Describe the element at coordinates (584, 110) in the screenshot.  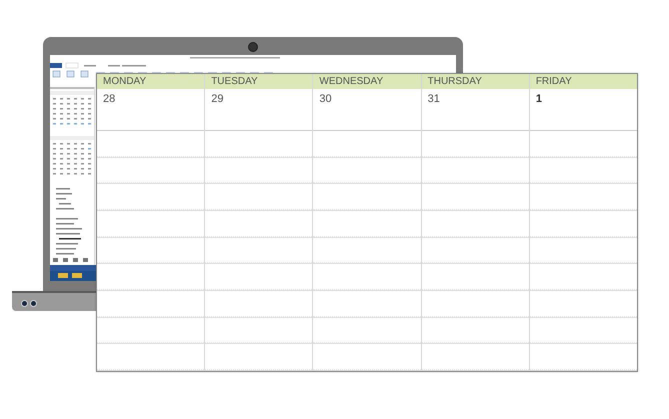
I see `day-number: 1` at that location.